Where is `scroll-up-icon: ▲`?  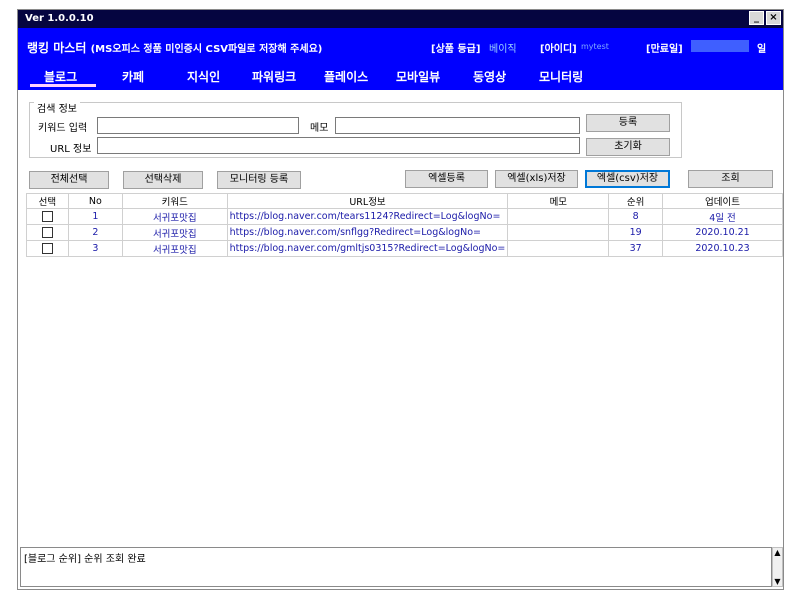 scroll-up-icon: ▲ is located at coordinates (777, 552).